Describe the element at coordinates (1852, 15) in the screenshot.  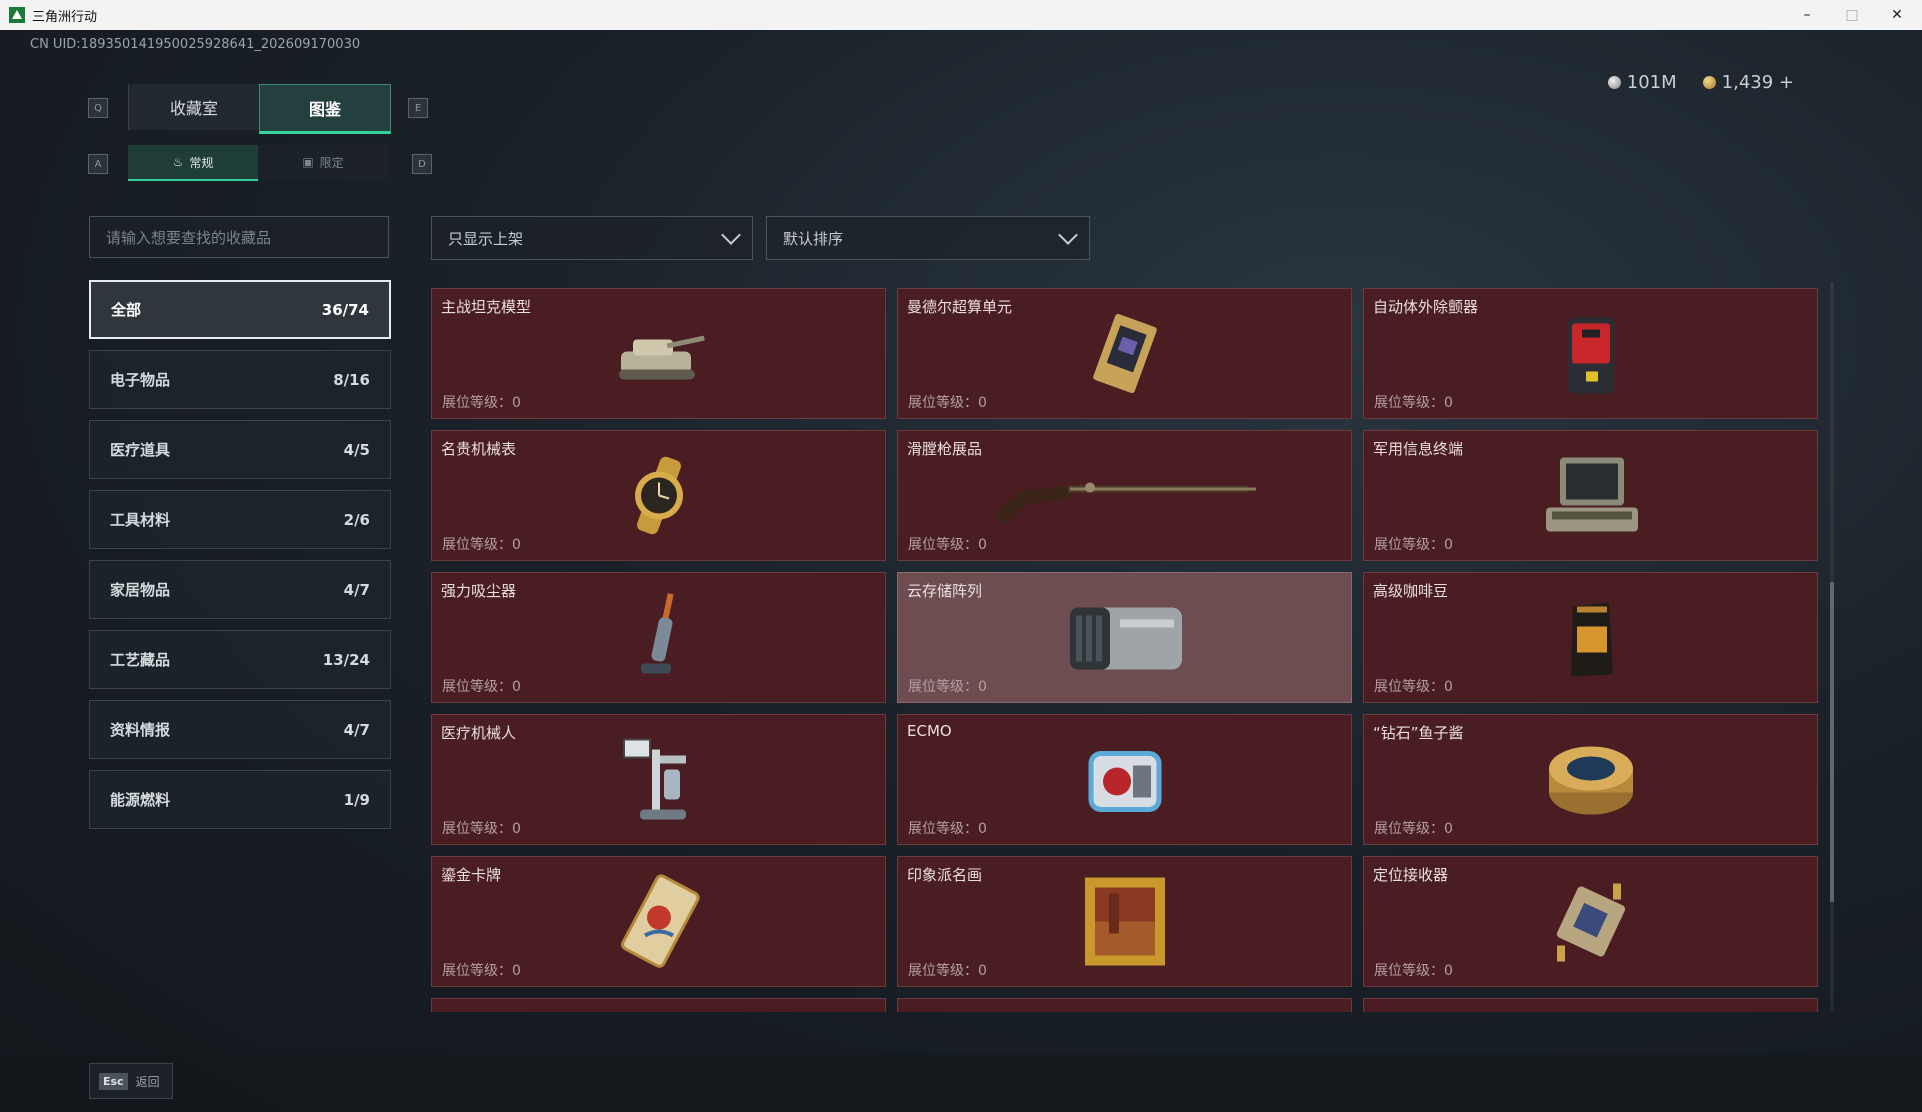
I see `maximize-button: □` at that location.